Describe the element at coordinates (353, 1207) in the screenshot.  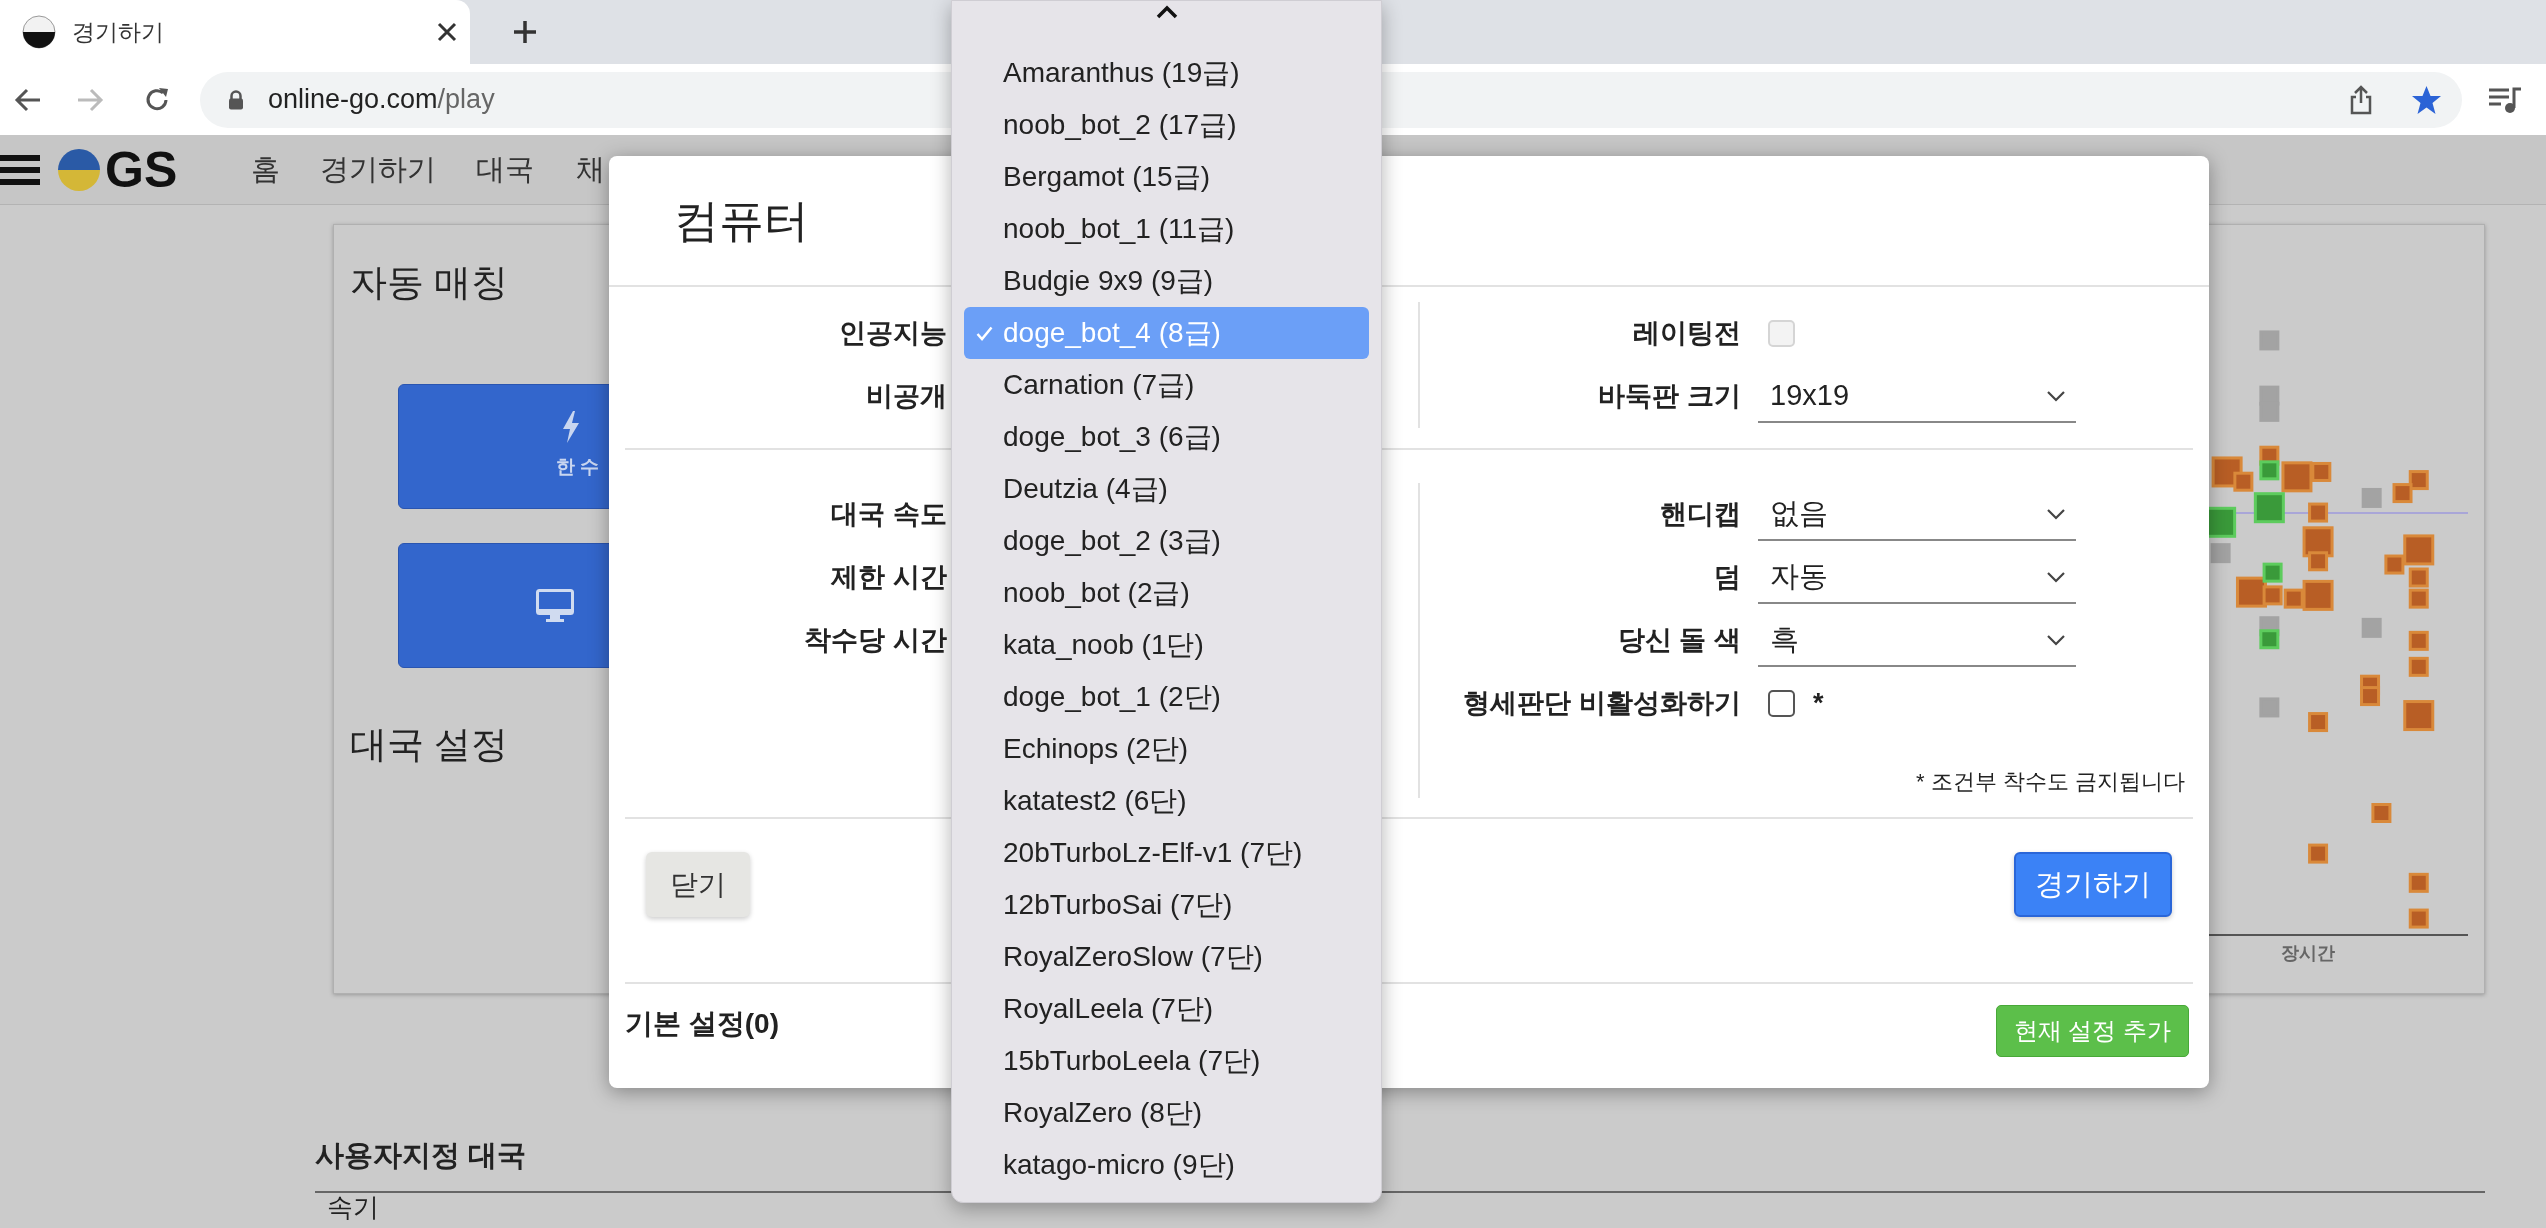
I see `column-header: 속기` at that location.